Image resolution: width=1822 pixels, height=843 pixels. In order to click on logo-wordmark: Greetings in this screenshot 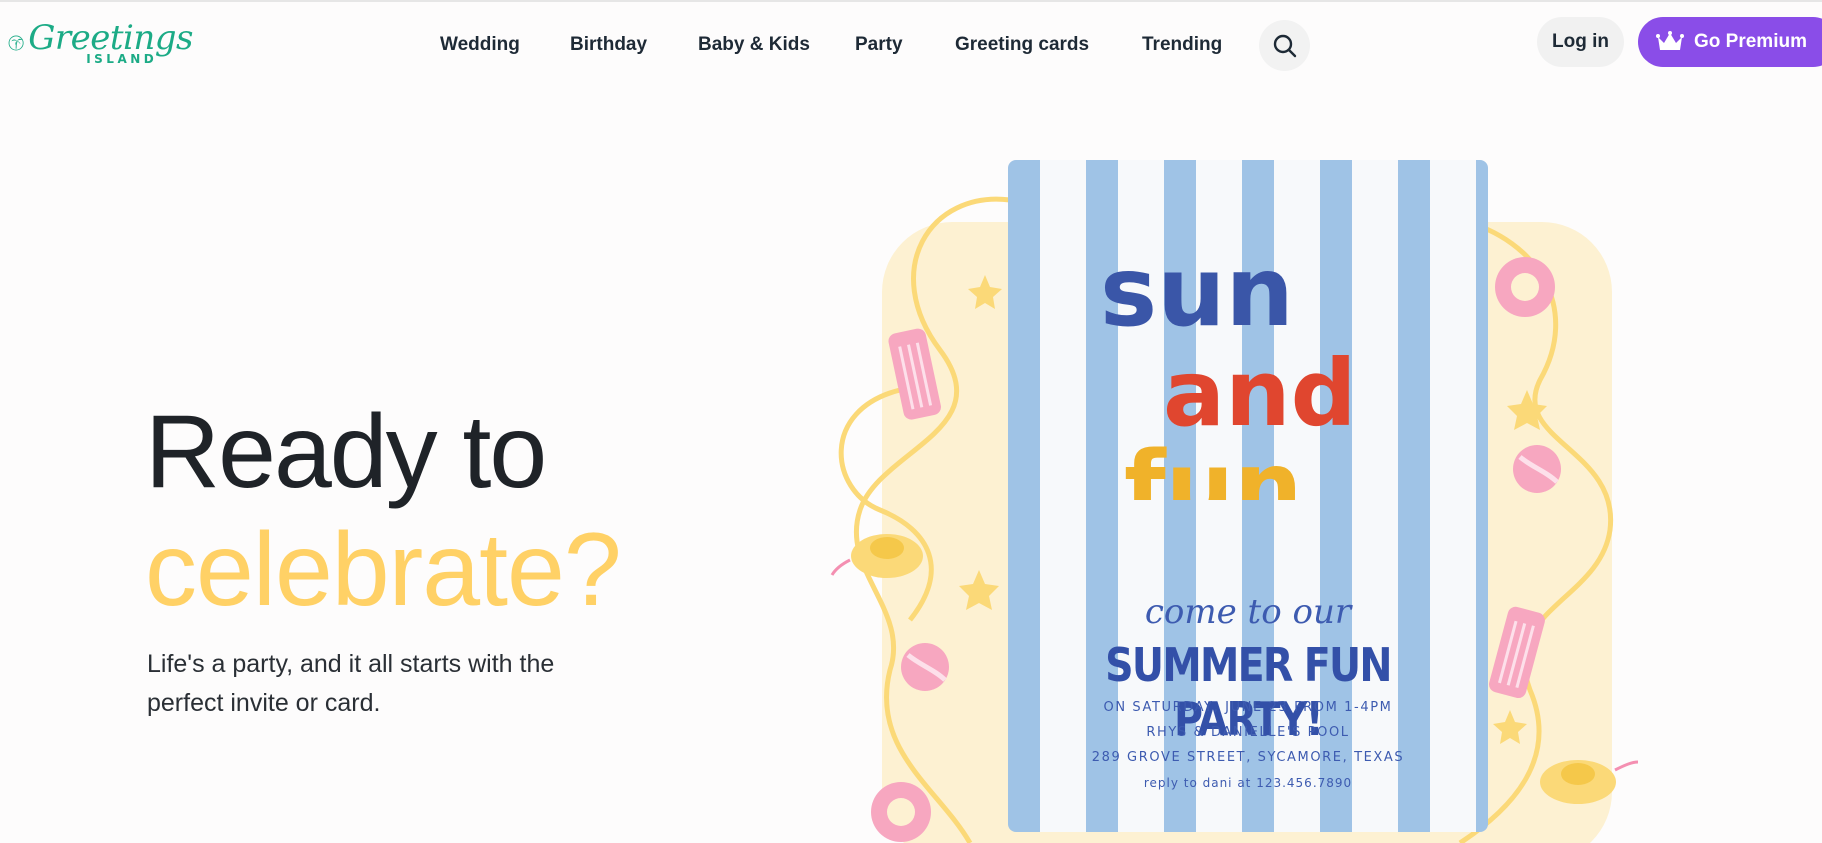, I will do `click(110, 38)`.